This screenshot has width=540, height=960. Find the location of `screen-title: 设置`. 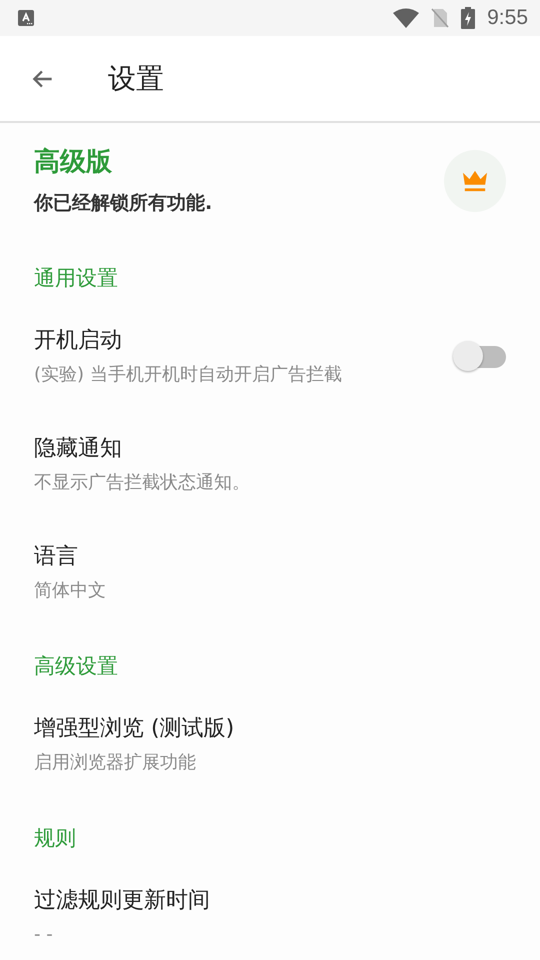

screen-title: 设置 is located at coordinates (136, 78).